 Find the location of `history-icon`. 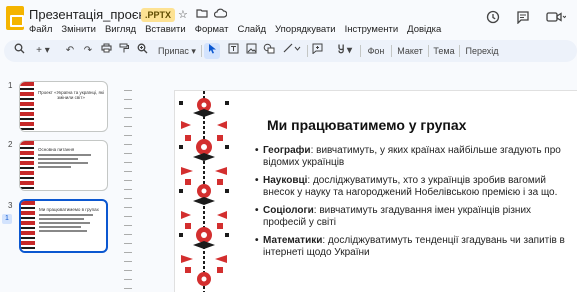

history-icon is located at coordinates (493, 18).